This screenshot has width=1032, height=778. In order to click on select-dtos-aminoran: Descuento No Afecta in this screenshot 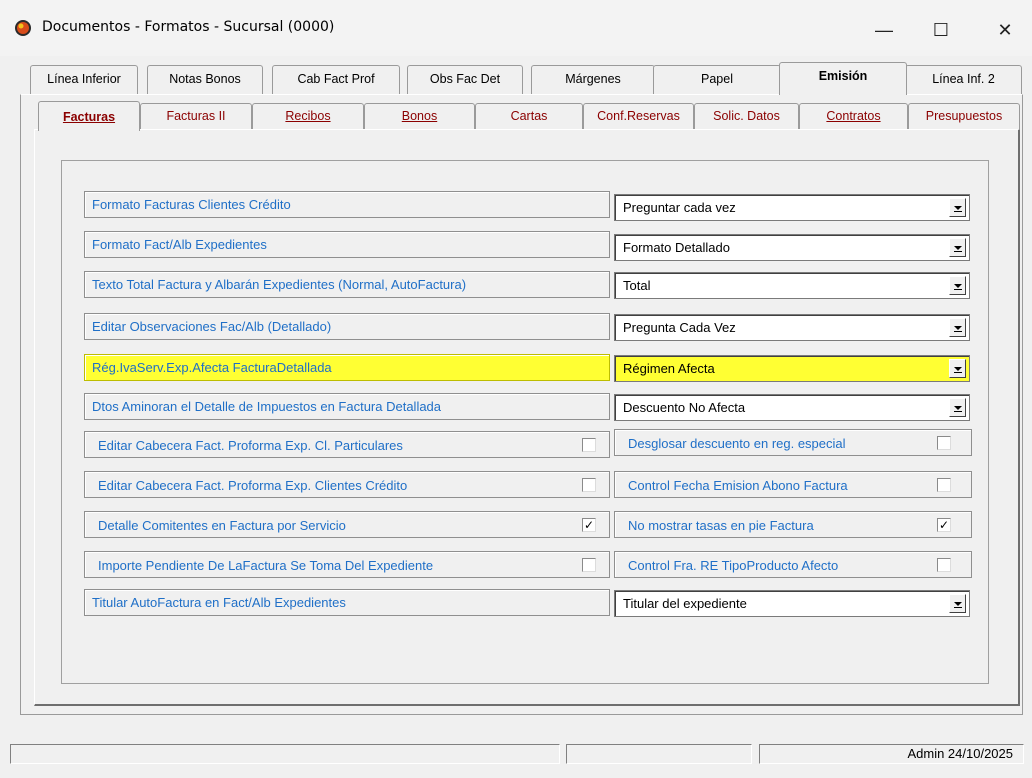, I will do `click(792, 407)`.